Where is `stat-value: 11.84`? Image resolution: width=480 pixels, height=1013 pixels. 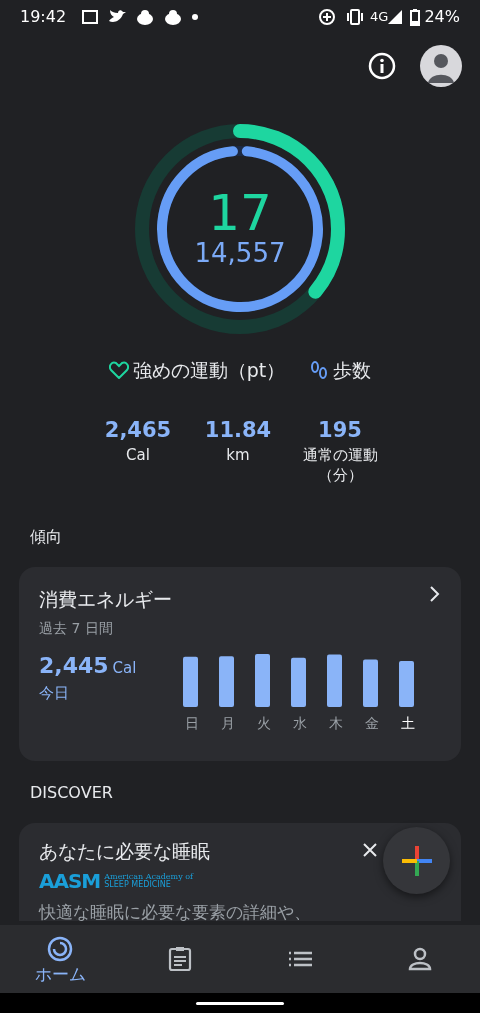
stat-value: 11.84 is located at coordinates (238, 430).